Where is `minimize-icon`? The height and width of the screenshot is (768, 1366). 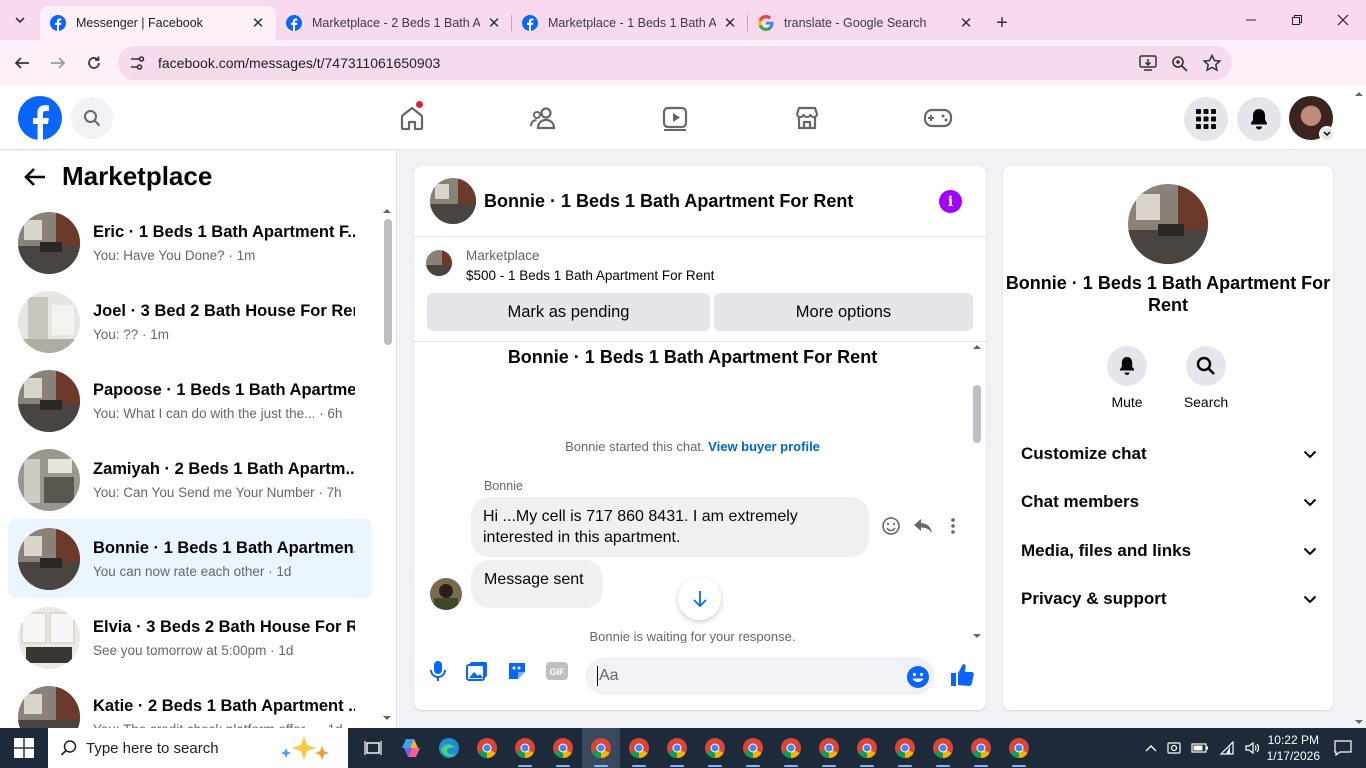 minimize-icon is located at coordinates (1251, 20).